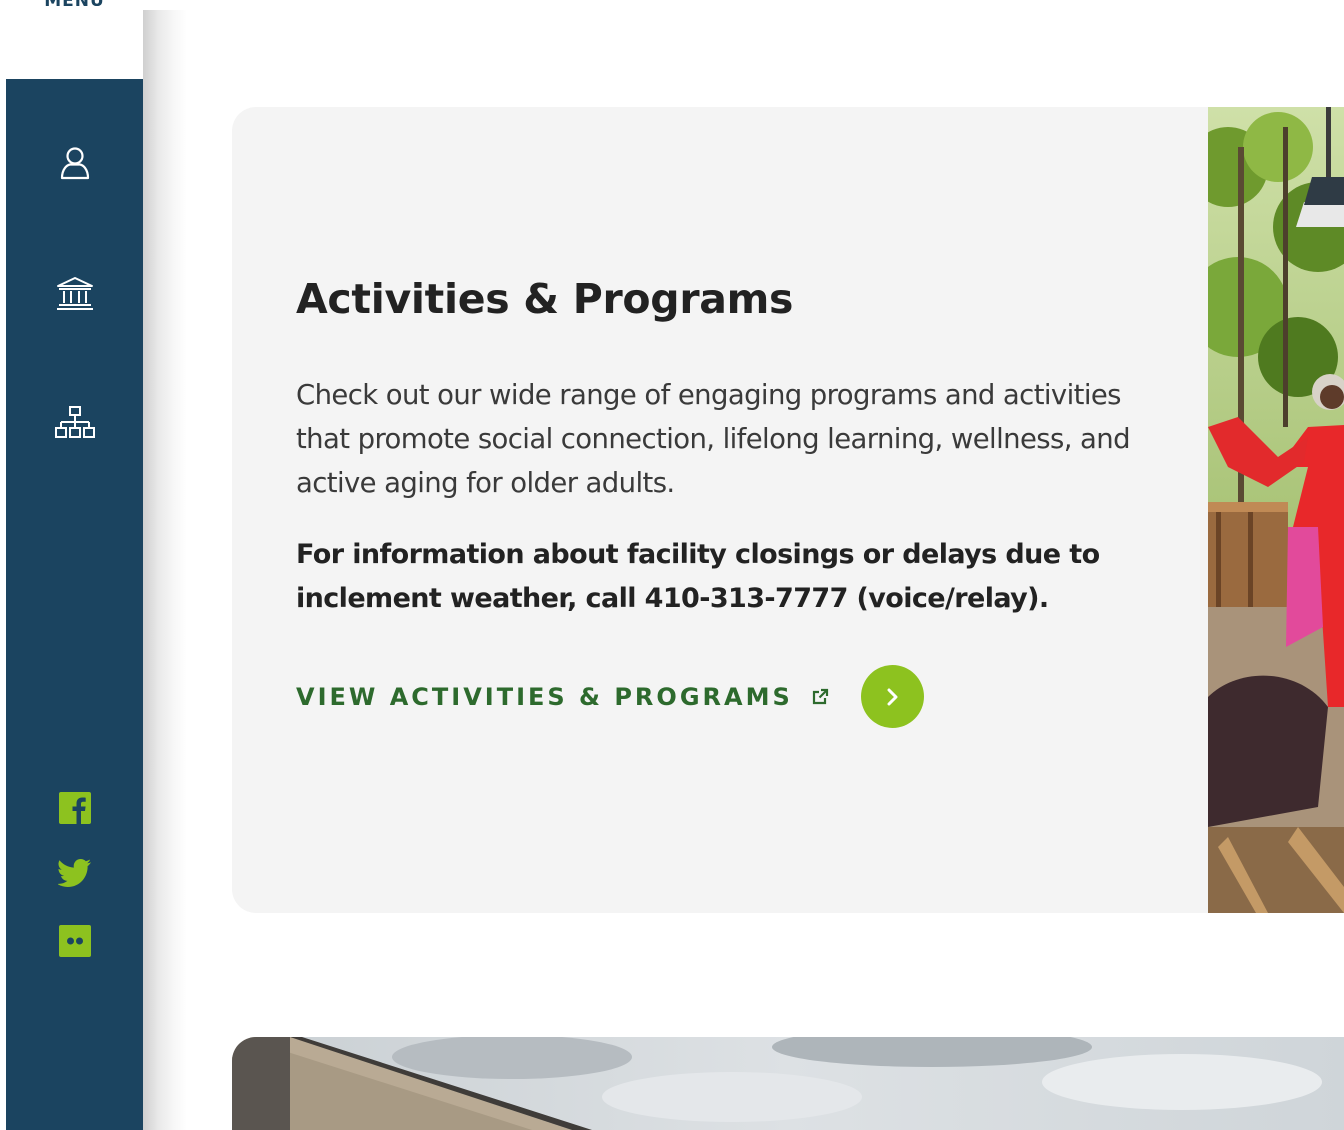 Image resolution: width=1344 pixels, height=1130 pixels. I want to click on sitemap-icon, so click(74, 422).